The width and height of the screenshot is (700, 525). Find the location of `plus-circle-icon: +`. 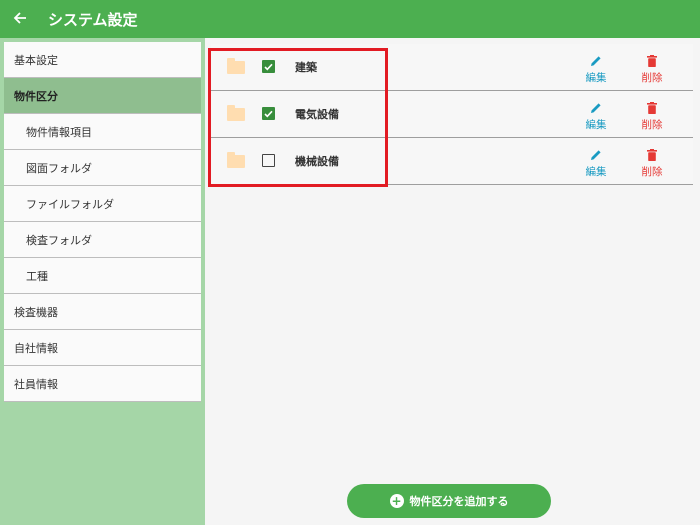

plus-circle-icon: + is located at coordinates (396, 501).